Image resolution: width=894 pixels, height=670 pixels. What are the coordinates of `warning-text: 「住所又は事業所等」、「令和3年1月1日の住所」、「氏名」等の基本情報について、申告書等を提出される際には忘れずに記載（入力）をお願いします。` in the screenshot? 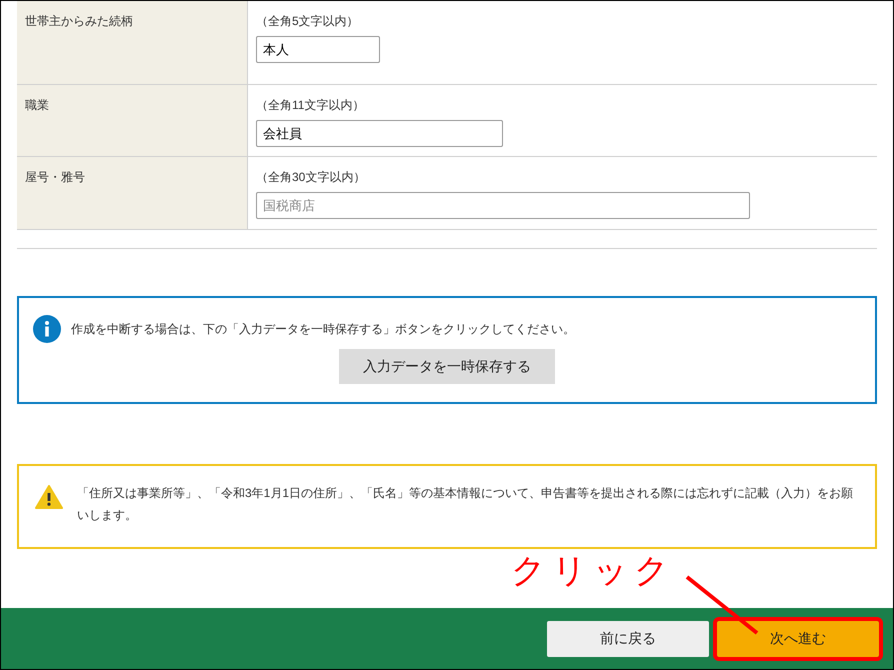 It's located at (465, 504).